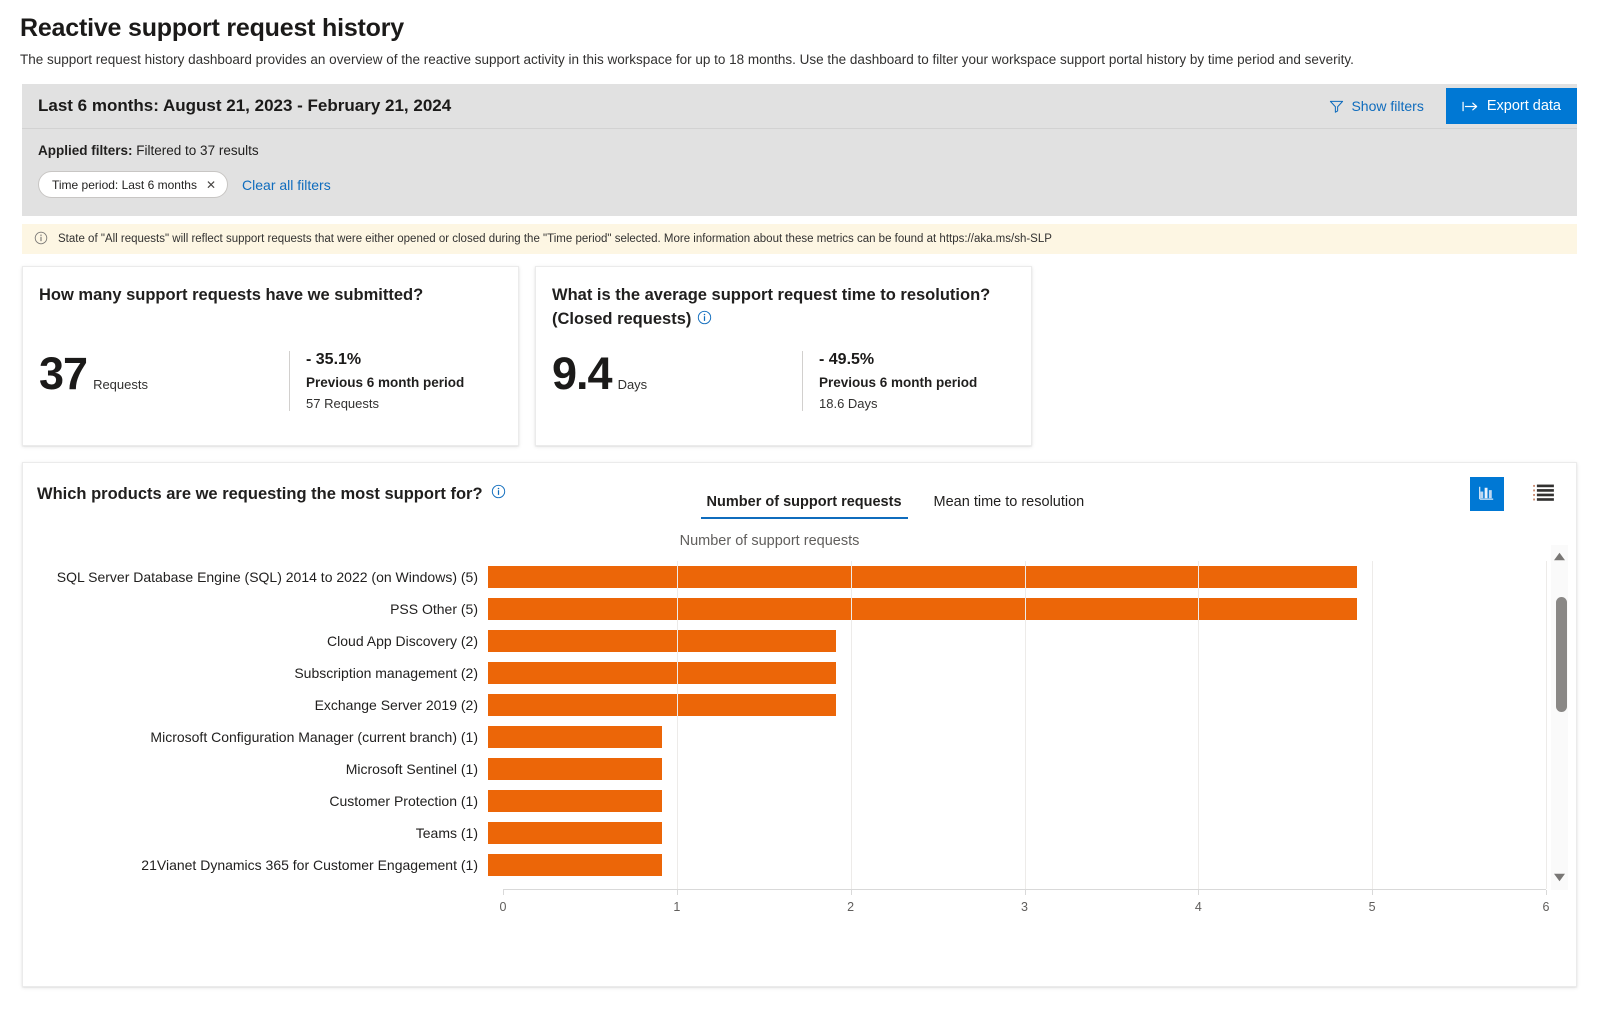 This screenshot has height=1023, width=1599. Describe the element at coordinates (133, 185) in the screenshot. I see `filter-chip-time-period: Time period: Last 6 months ✕` at that location.